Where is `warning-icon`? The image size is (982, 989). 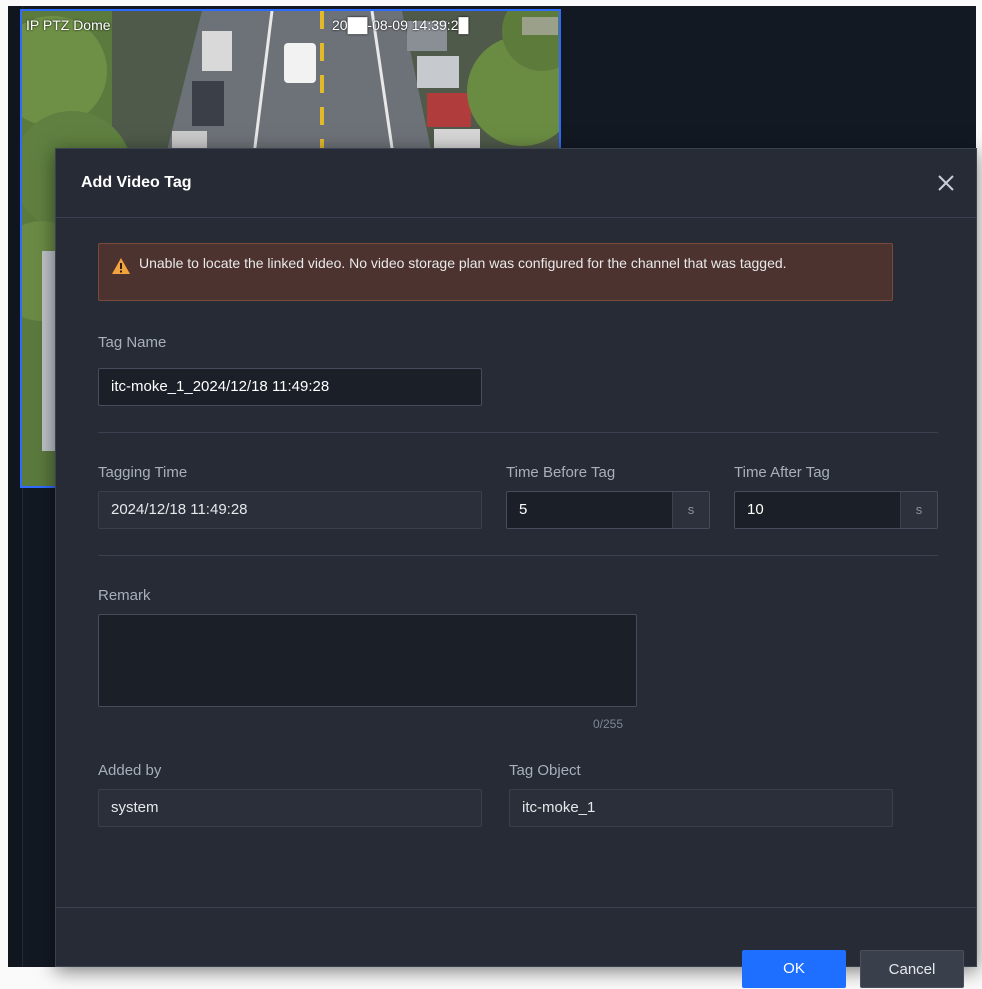 warning-icon is located at coordinates (121, 266).